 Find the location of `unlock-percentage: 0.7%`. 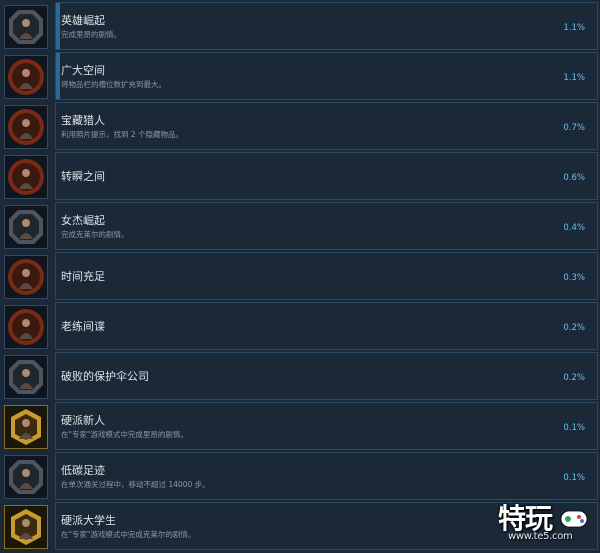

unlock-percentage: 0.7% is located at coordinates (574, 128).